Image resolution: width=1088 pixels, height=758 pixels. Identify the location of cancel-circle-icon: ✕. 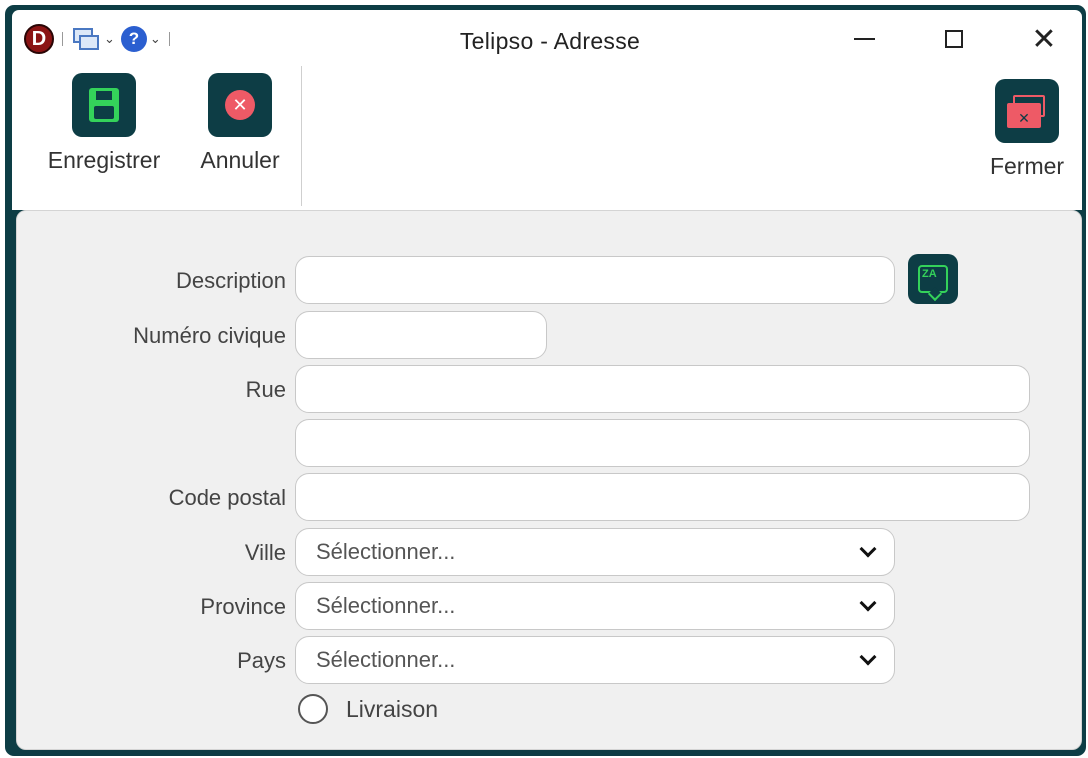
(240, 105).